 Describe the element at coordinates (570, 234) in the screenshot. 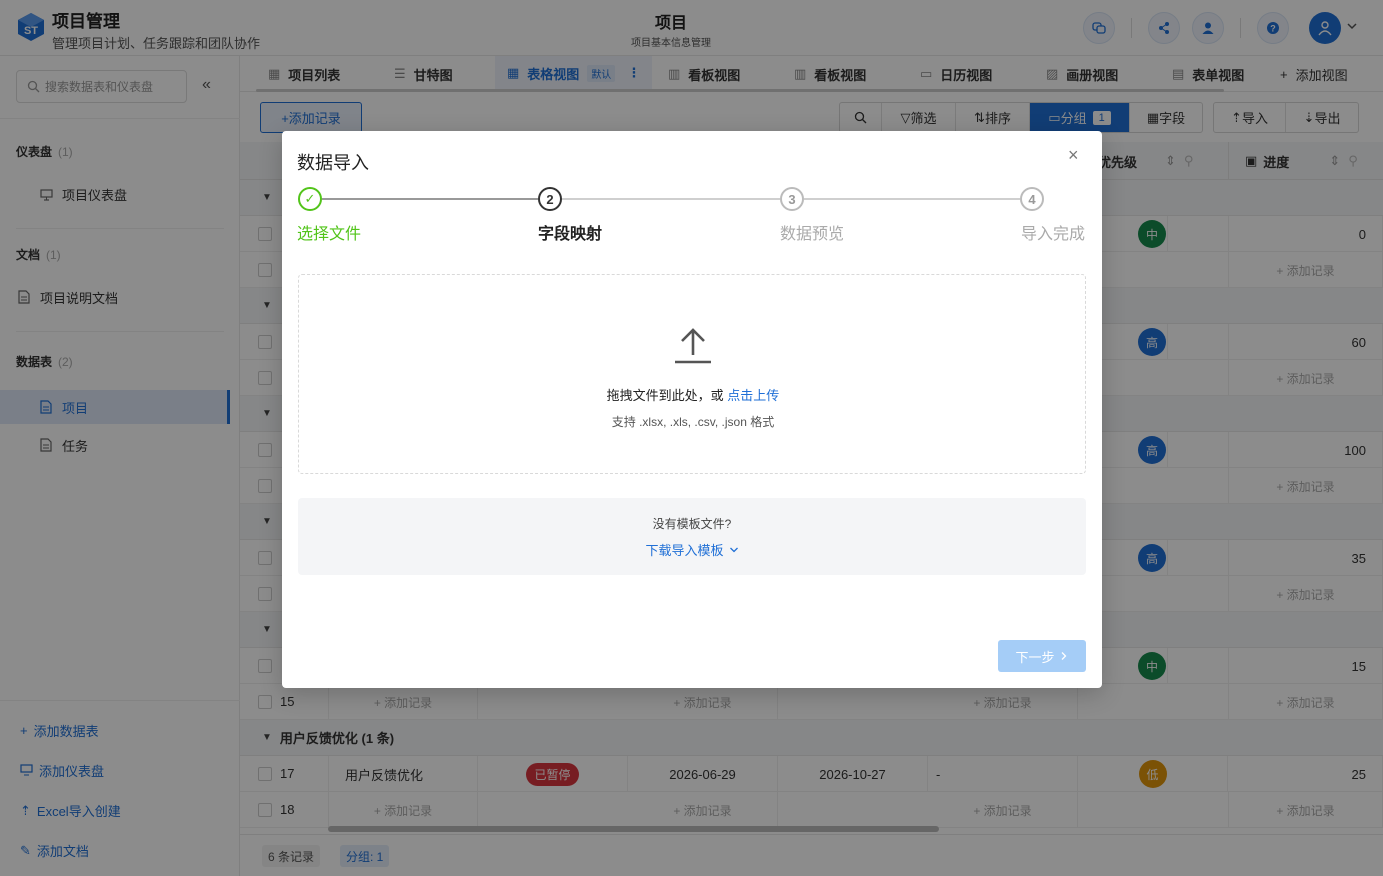

I see `step-2-label: 字段映射` at that location.